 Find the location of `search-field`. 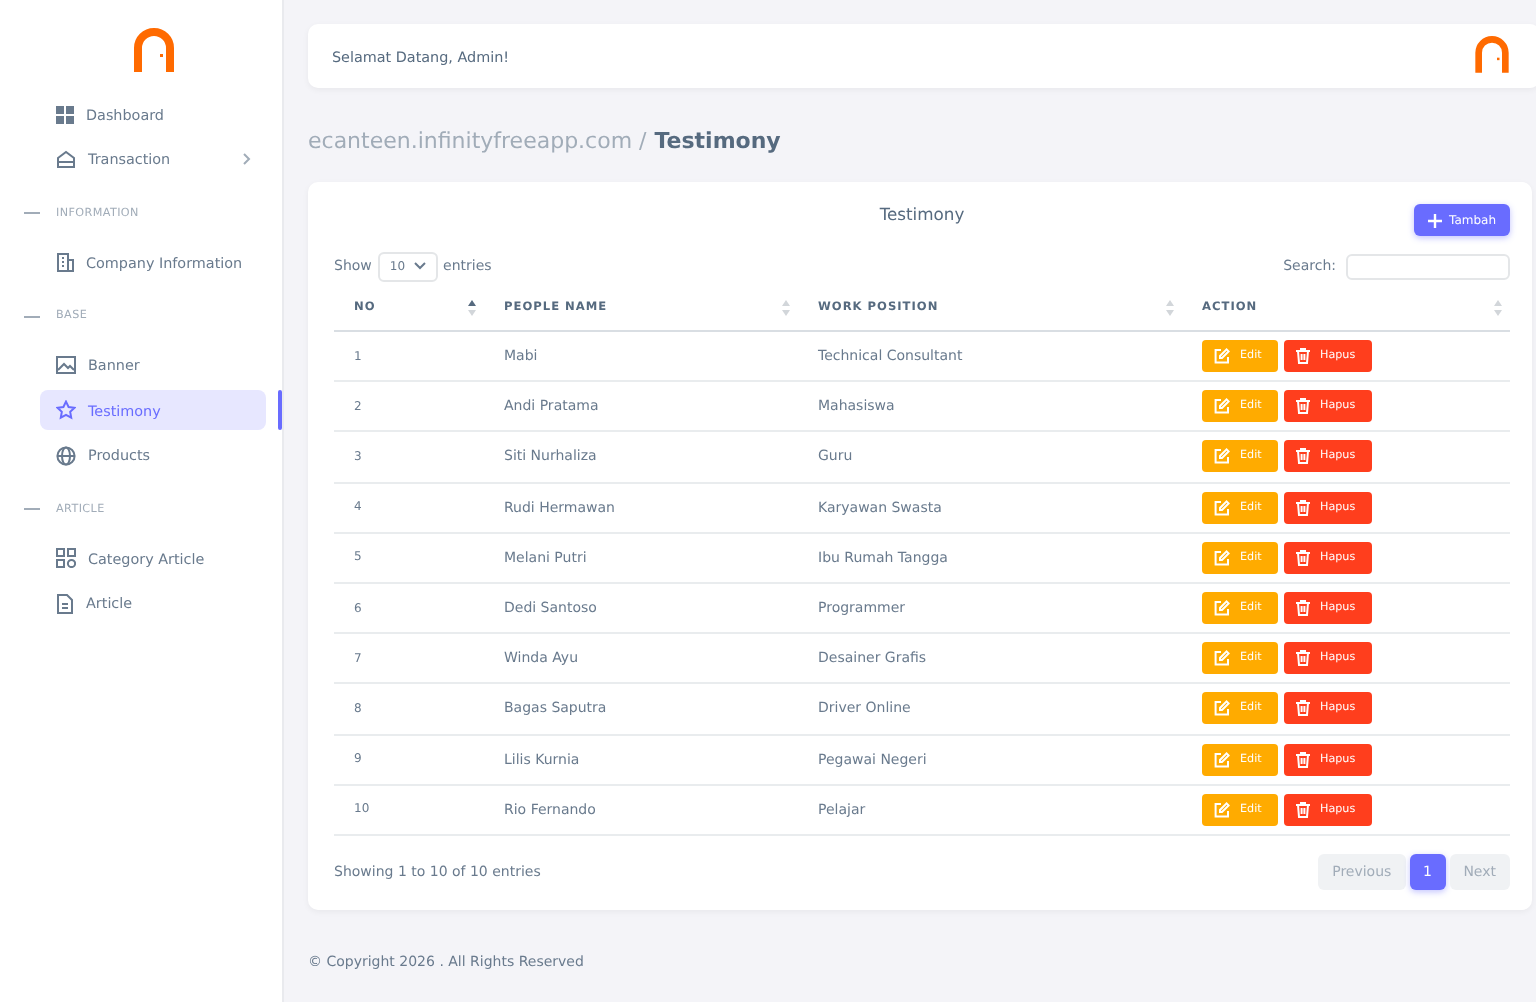

search-field is located at coordinates (1428, 266).